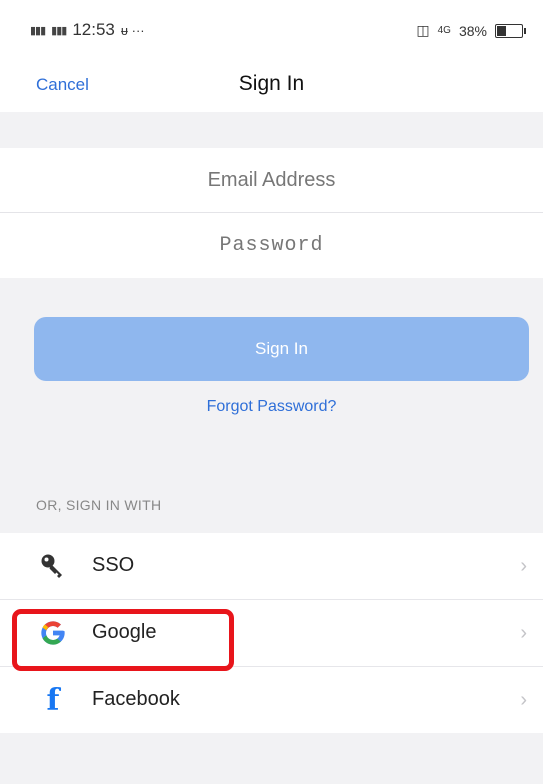 The image size is (543, 784). I want to click on navigation-bar: Cancel Sign In, so click(271, 87).